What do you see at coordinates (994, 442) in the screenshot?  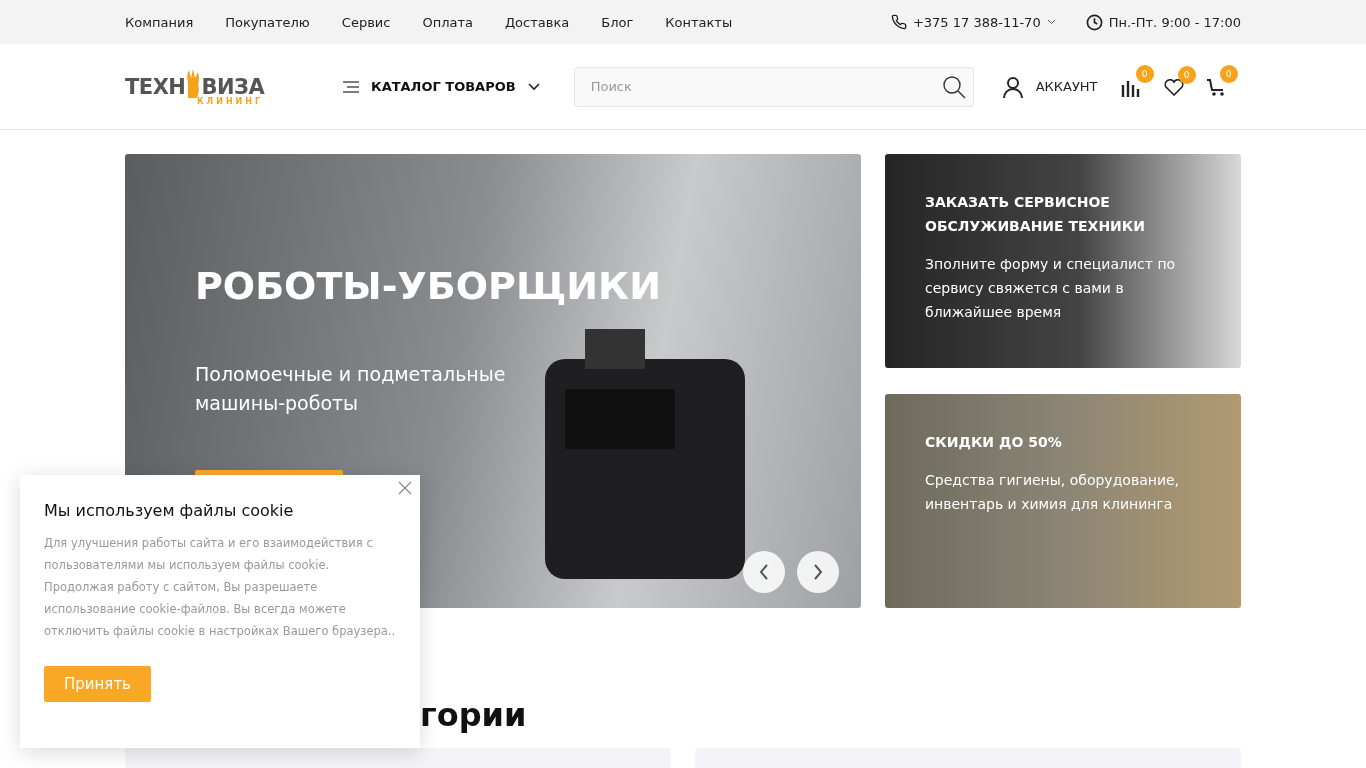 I see `promo-title: СКИДКИ ДО 50%` at bounding box center [994, 442].